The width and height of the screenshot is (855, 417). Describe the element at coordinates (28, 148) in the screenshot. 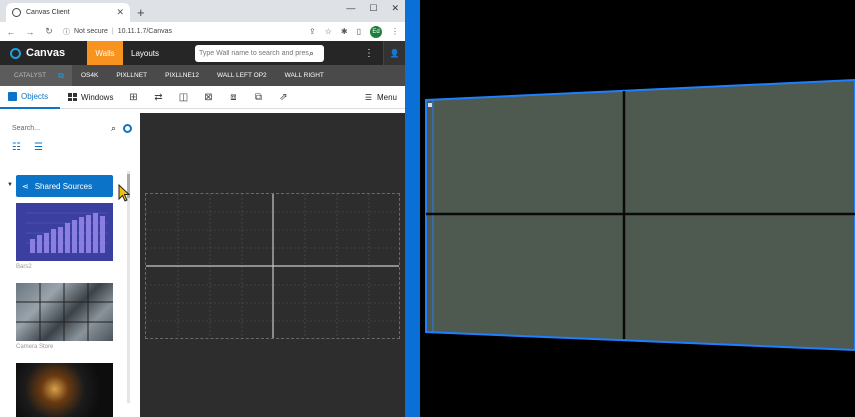

I see `filter-row: ☷ ☰` at that location.